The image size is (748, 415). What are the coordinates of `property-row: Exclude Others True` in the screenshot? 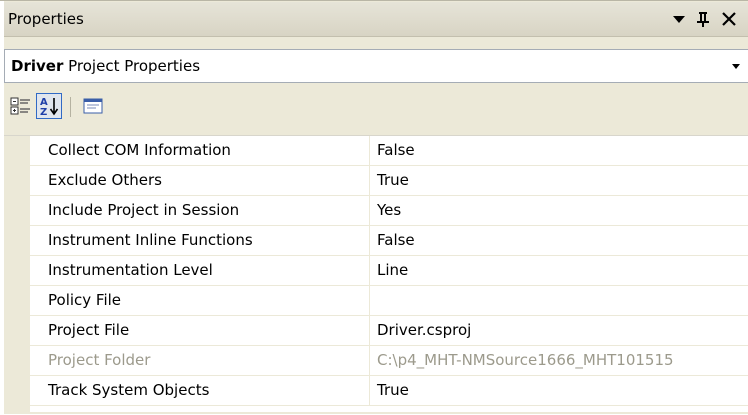 It's located at (389, 181).